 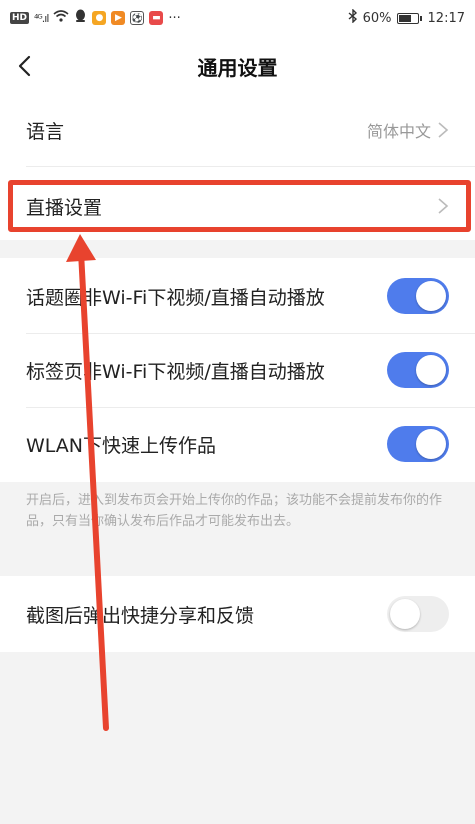 I want to click on tag-autoplay-toggle, so click(x=418, y=370).